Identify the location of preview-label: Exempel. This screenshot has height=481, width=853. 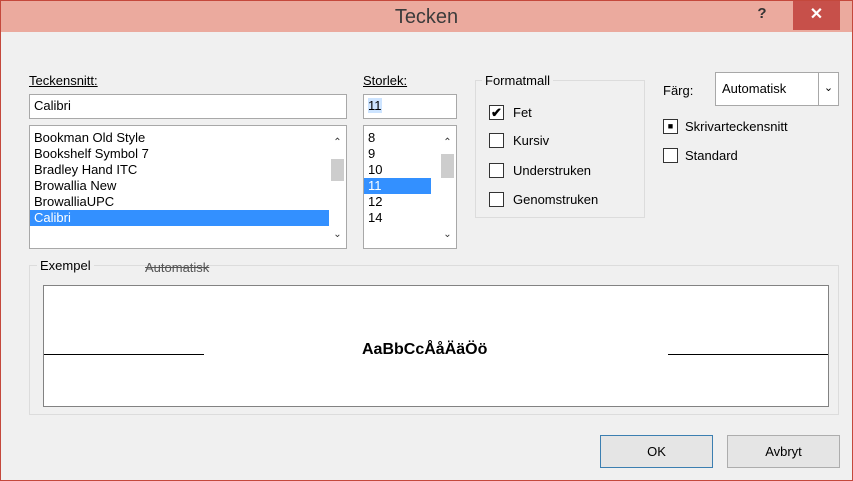
(65, 265).